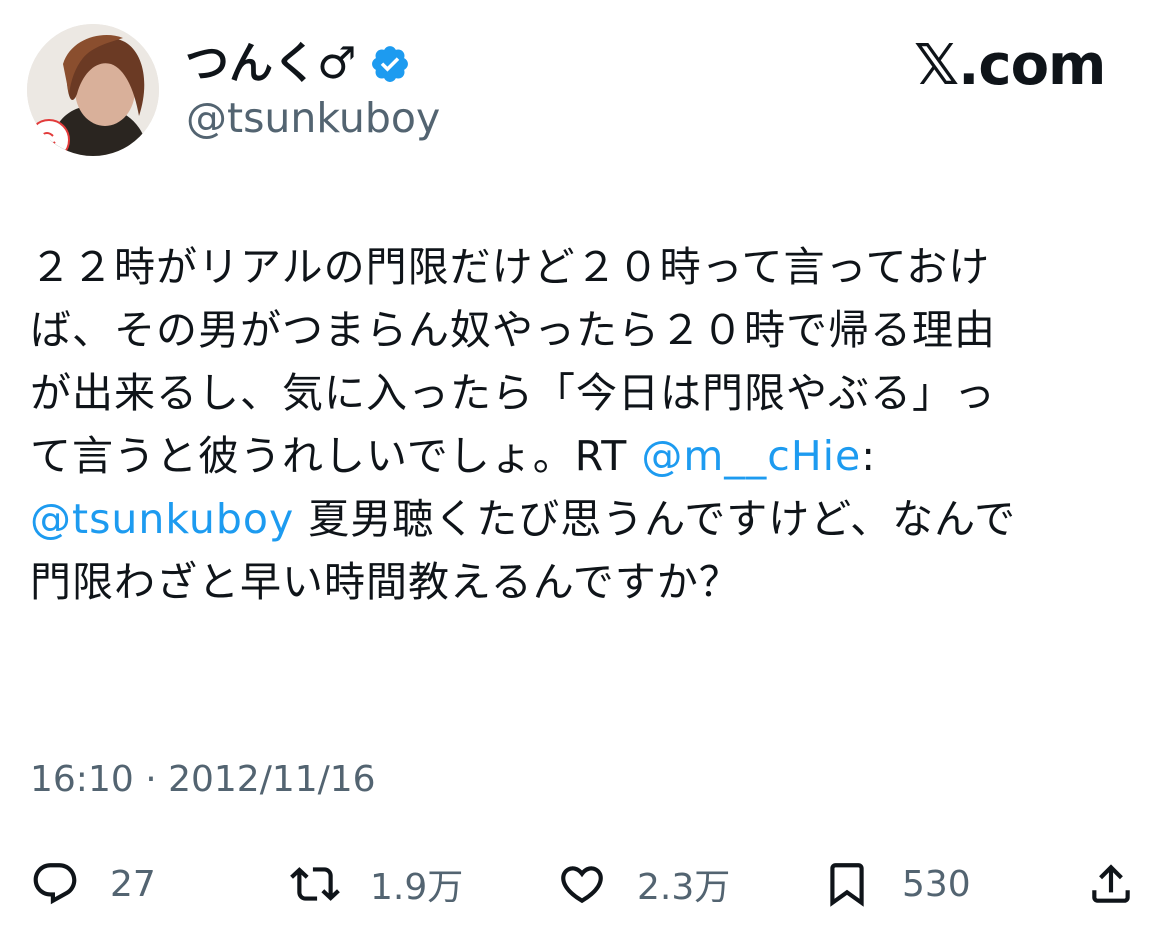 The height and width of the screenshot is (936, 1170). Describe the element at coordinates (270, 64) in the screenshot. I see `display-name: つんく♂` at that location.